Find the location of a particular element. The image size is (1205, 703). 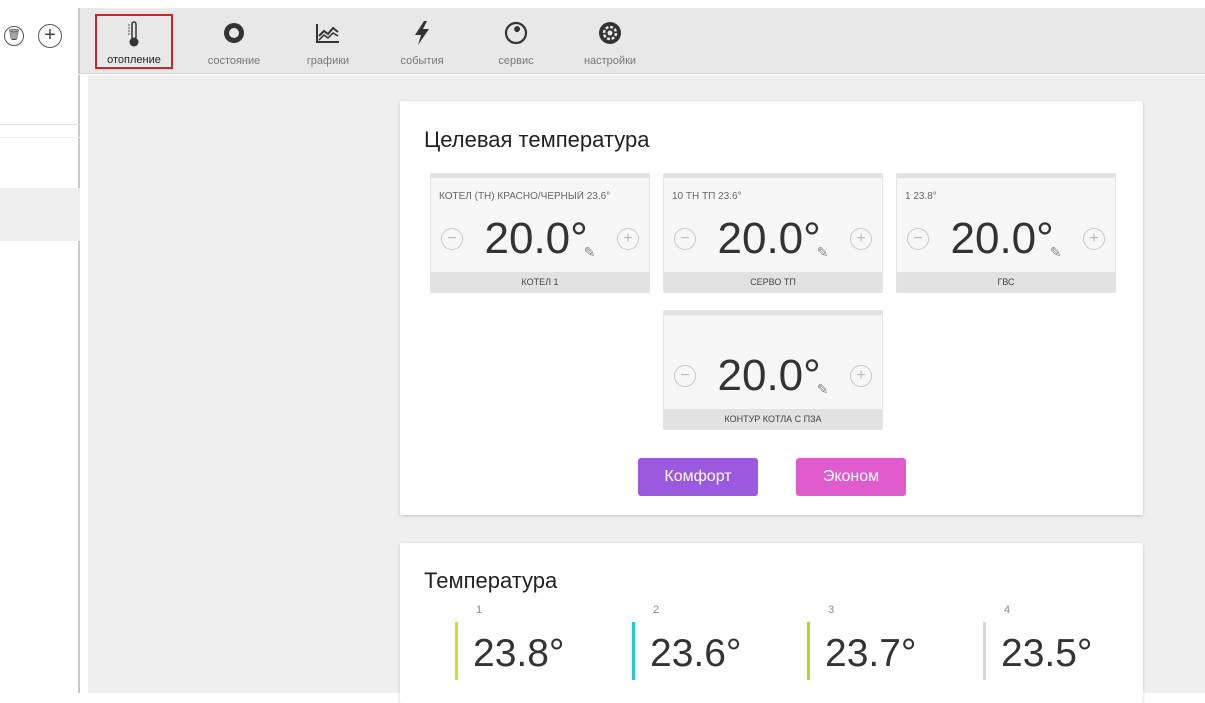

tab-label: графики is located at coordinates (328, 61).